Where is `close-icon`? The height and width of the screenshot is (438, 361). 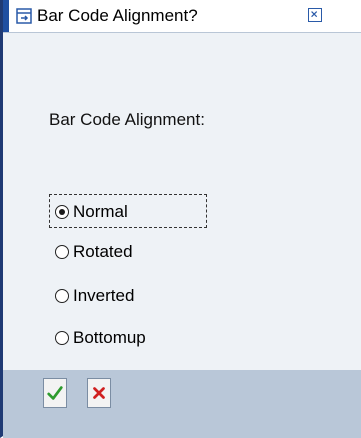 close-icon is located at coordinates (314, 14).